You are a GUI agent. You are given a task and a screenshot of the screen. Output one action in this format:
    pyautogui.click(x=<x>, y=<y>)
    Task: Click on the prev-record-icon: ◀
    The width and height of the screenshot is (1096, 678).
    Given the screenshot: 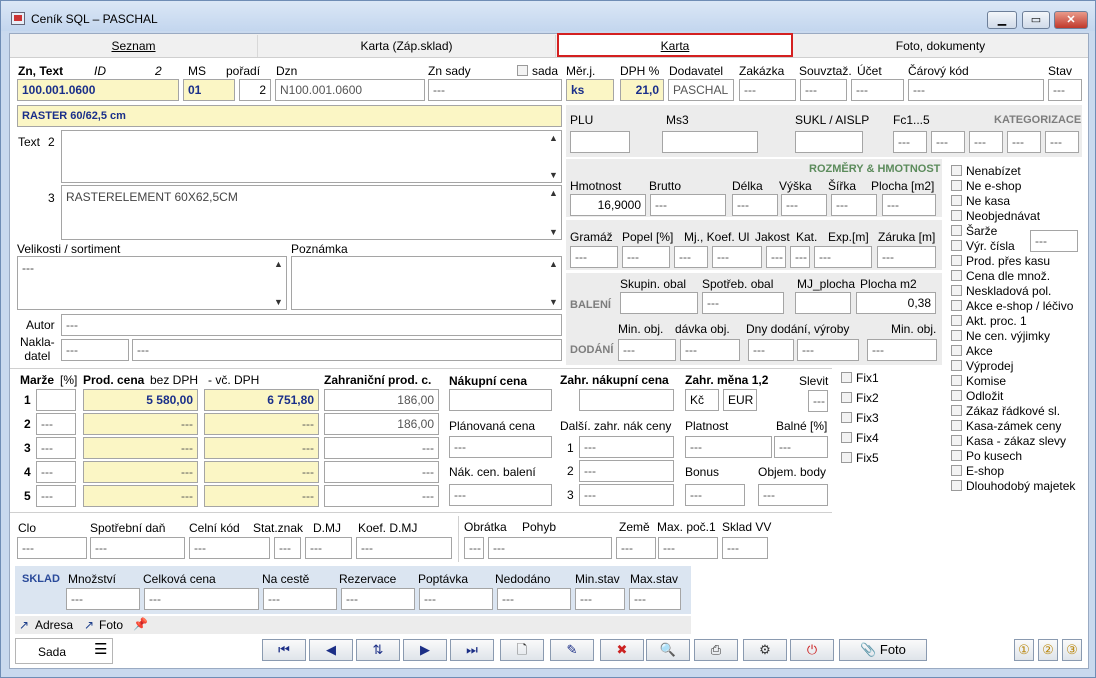 What is the action you would take?
    pyautogui.click(x=331, y=650)
    